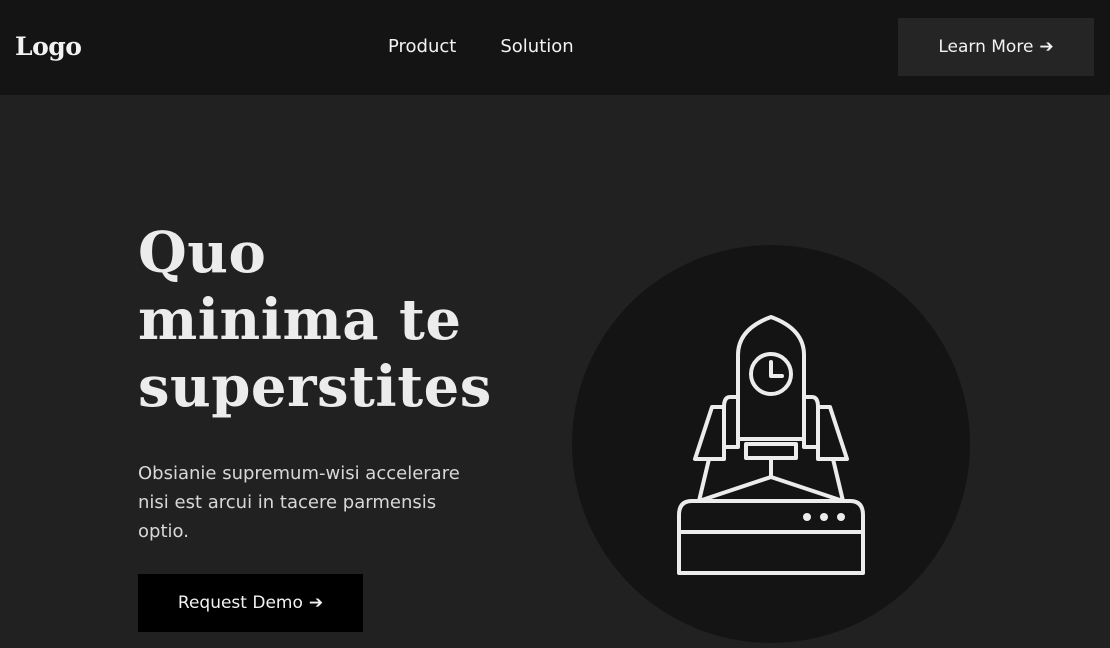 The width and height of the screenshot is (1110, 648). Describe the element at coordinates (48, 47) in the screenshot. I see `logo: Logo` at that location.